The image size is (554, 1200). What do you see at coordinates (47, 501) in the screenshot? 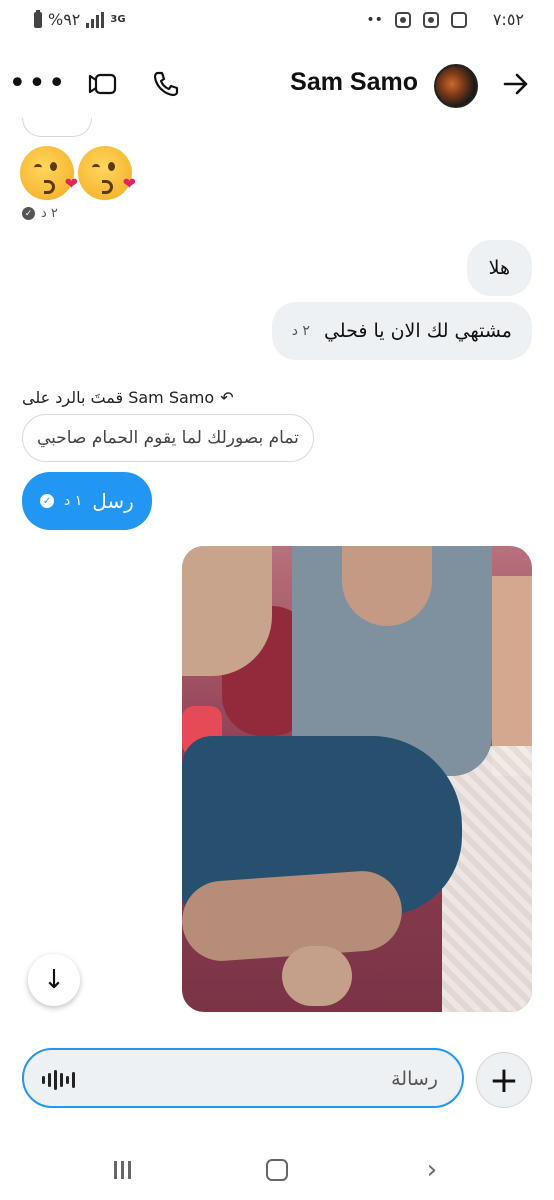
I see `sent-check-icon: ✓` at bounding box center [47, 501].